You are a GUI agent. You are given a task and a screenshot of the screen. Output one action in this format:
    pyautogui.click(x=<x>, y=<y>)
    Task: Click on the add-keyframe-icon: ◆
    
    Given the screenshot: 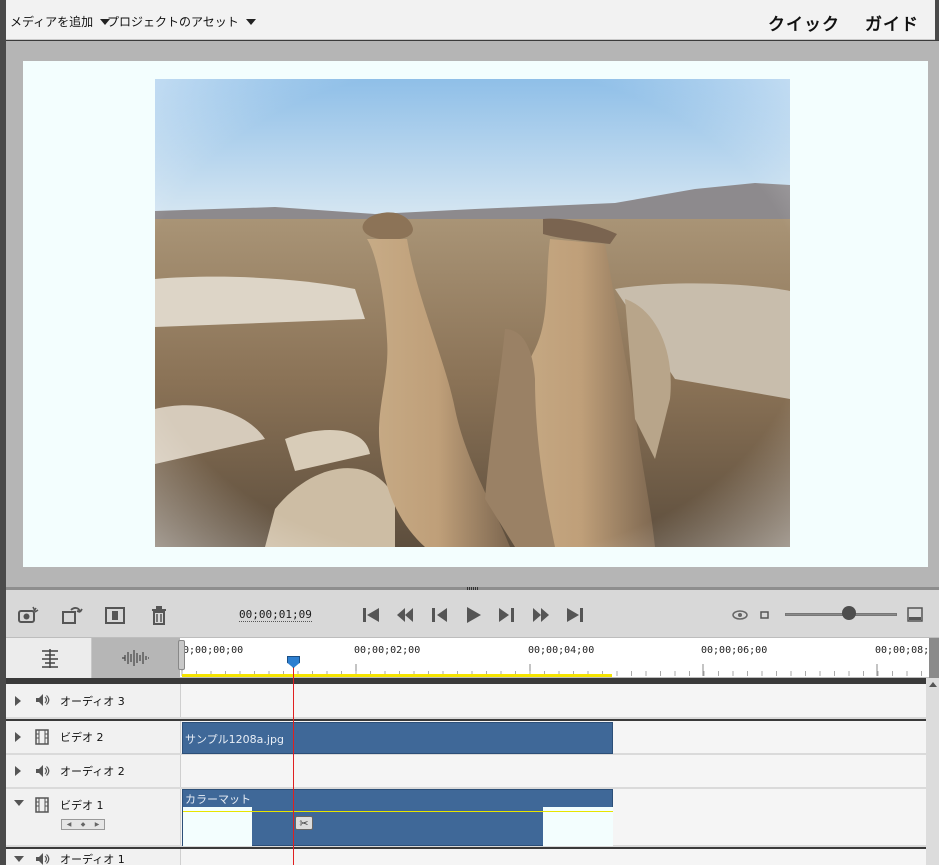 What is the action you would take?
    pyautogui.click(x=83, y=824)
    